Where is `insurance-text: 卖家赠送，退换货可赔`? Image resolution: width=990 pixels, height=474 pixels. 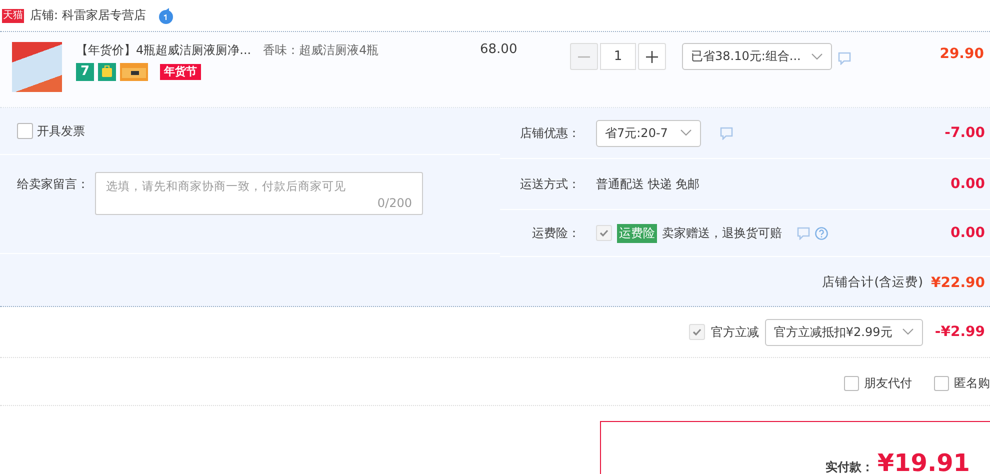 insurance-text: 卖家赠送，退换货可赔 is located at coordinates (722, 233).